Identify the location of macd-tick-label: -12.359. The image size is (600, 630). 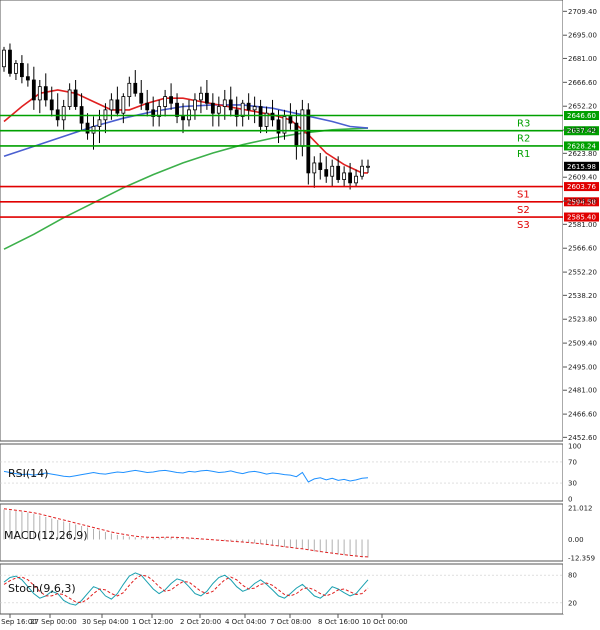
(581, 559).